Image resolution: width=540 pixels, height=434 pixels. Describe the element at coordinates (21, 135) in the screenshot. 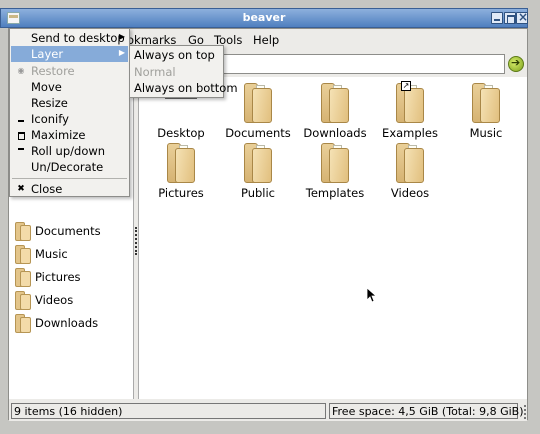

I see `maximize-icon` at that location.